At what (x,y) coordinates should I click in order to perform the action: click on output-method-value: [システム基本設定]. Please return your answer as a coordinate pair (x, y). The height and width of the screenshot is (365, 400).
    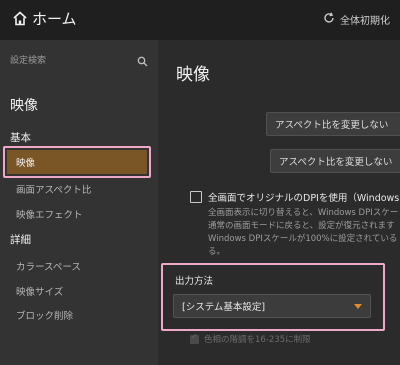
    Looking at the image, I should click on (224, 307).